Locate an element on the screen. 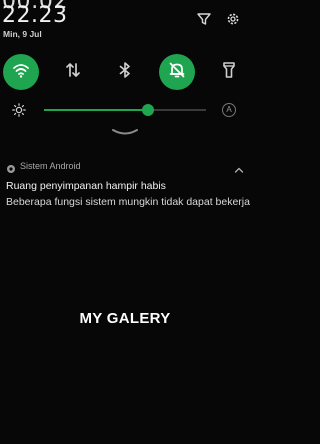  chevron-down-icon is located at coordinates (125, 133).